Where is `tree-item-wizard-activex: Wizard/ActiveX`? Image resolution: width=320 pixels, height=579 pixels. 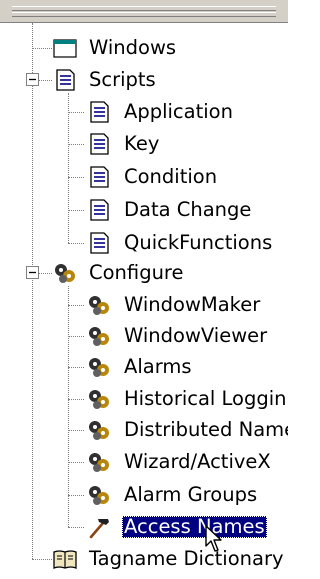
tree-item-wizard-activex: Wizard/ActiveX is located at coordinates (144, 462).